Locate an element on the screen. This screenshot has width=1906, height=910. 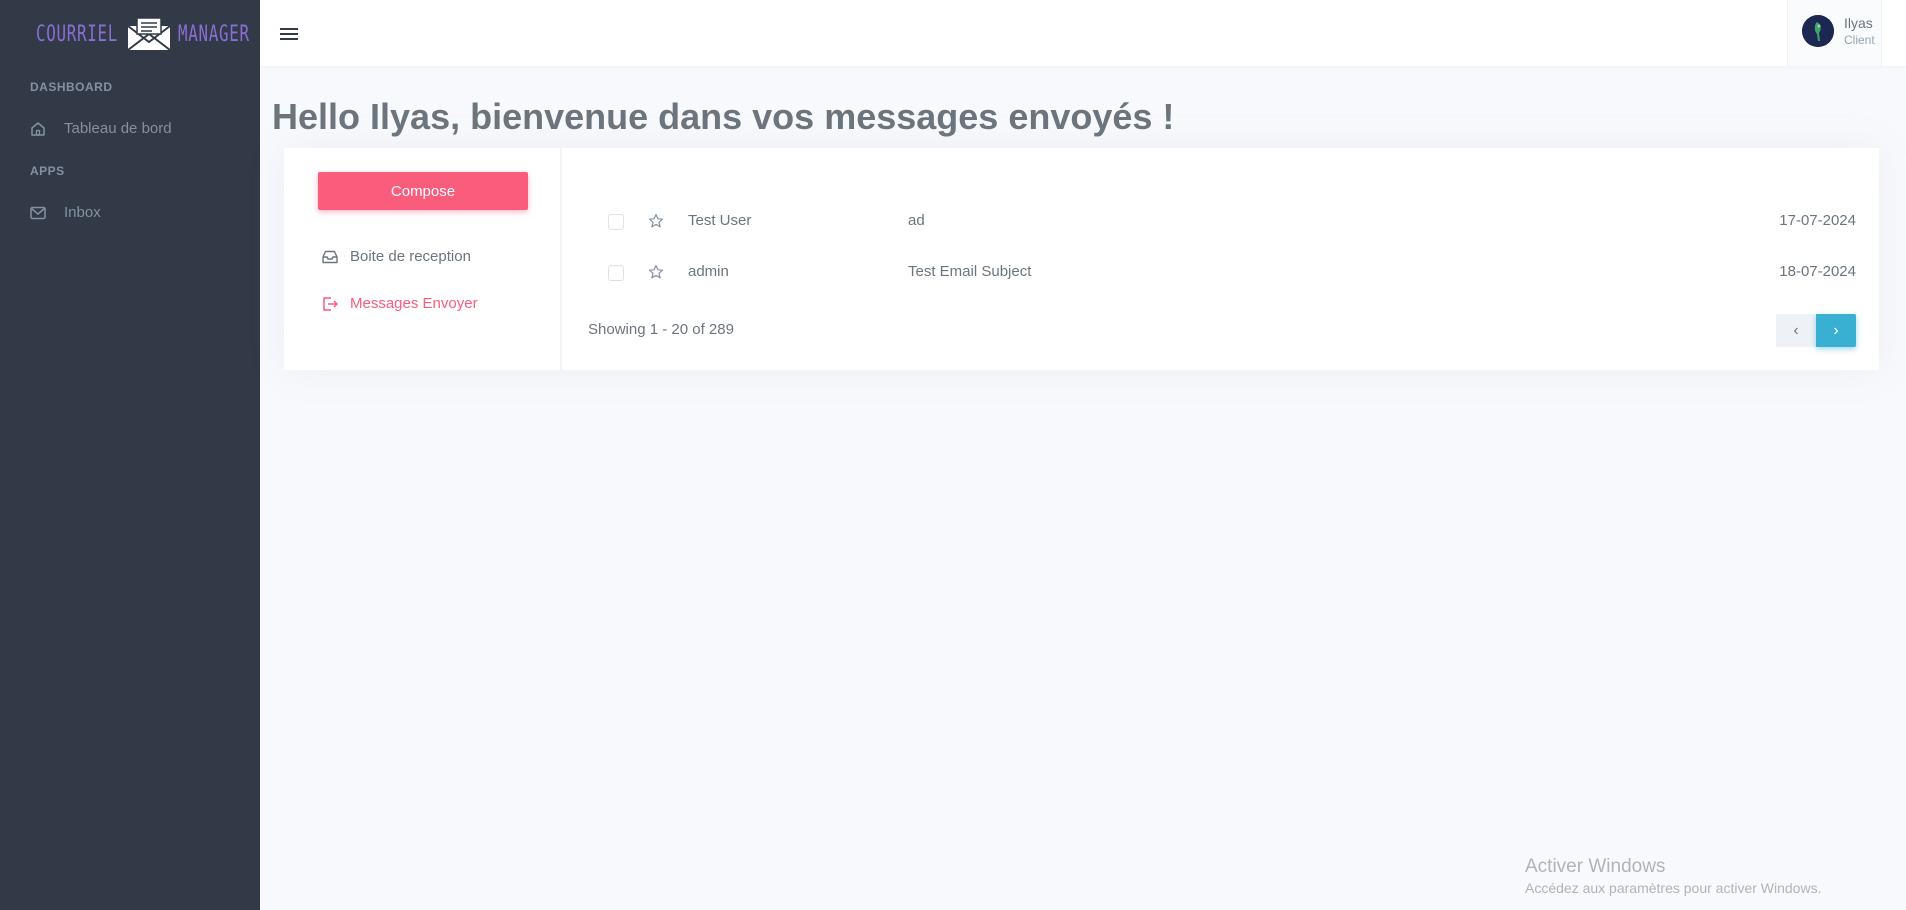
message-sender: admin is located at coordinates (708, 271).